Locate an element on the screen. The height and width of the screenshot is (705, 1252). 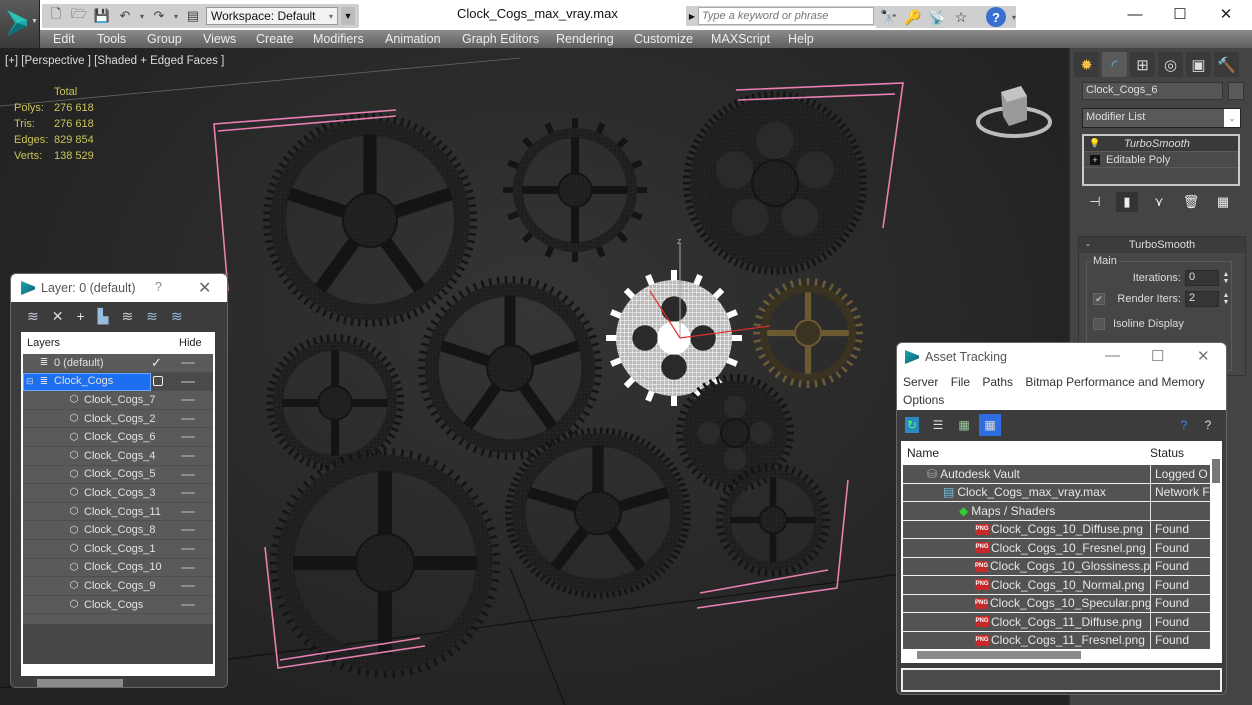
asset-row: PNG Clock_Cogs_10_Diffuse.png Found is located at coordinates (1056, 529).